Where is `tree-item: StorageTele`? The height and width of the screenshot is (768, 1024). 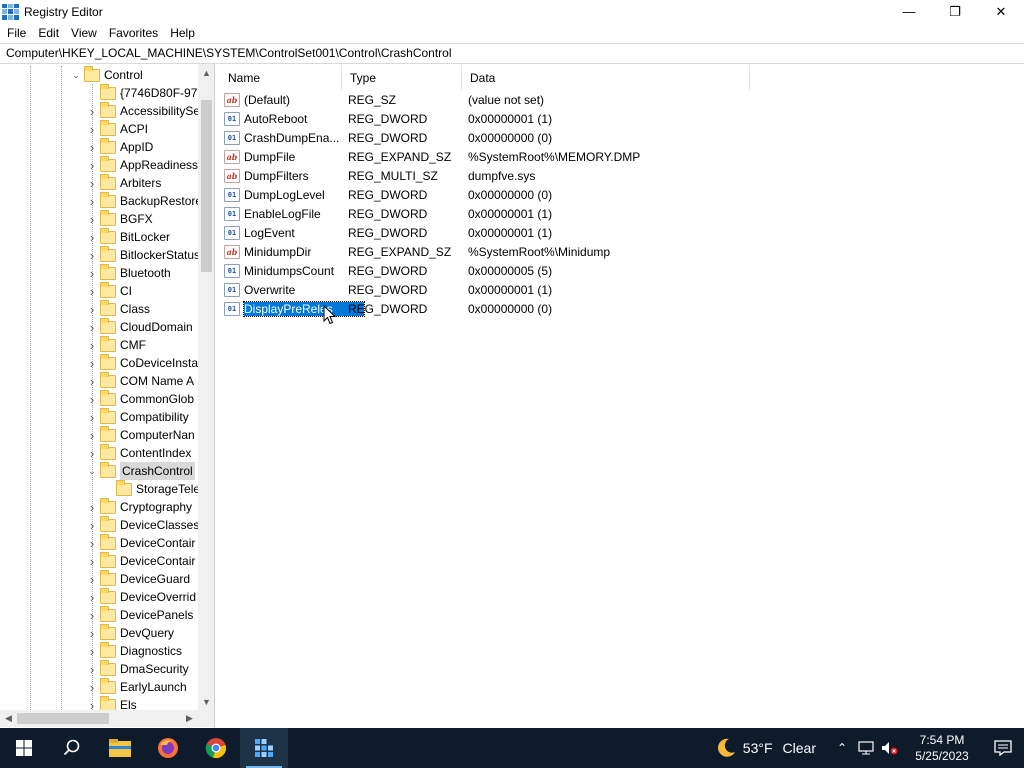
tree-item: StorageTele is located at coordinates (150, 488).